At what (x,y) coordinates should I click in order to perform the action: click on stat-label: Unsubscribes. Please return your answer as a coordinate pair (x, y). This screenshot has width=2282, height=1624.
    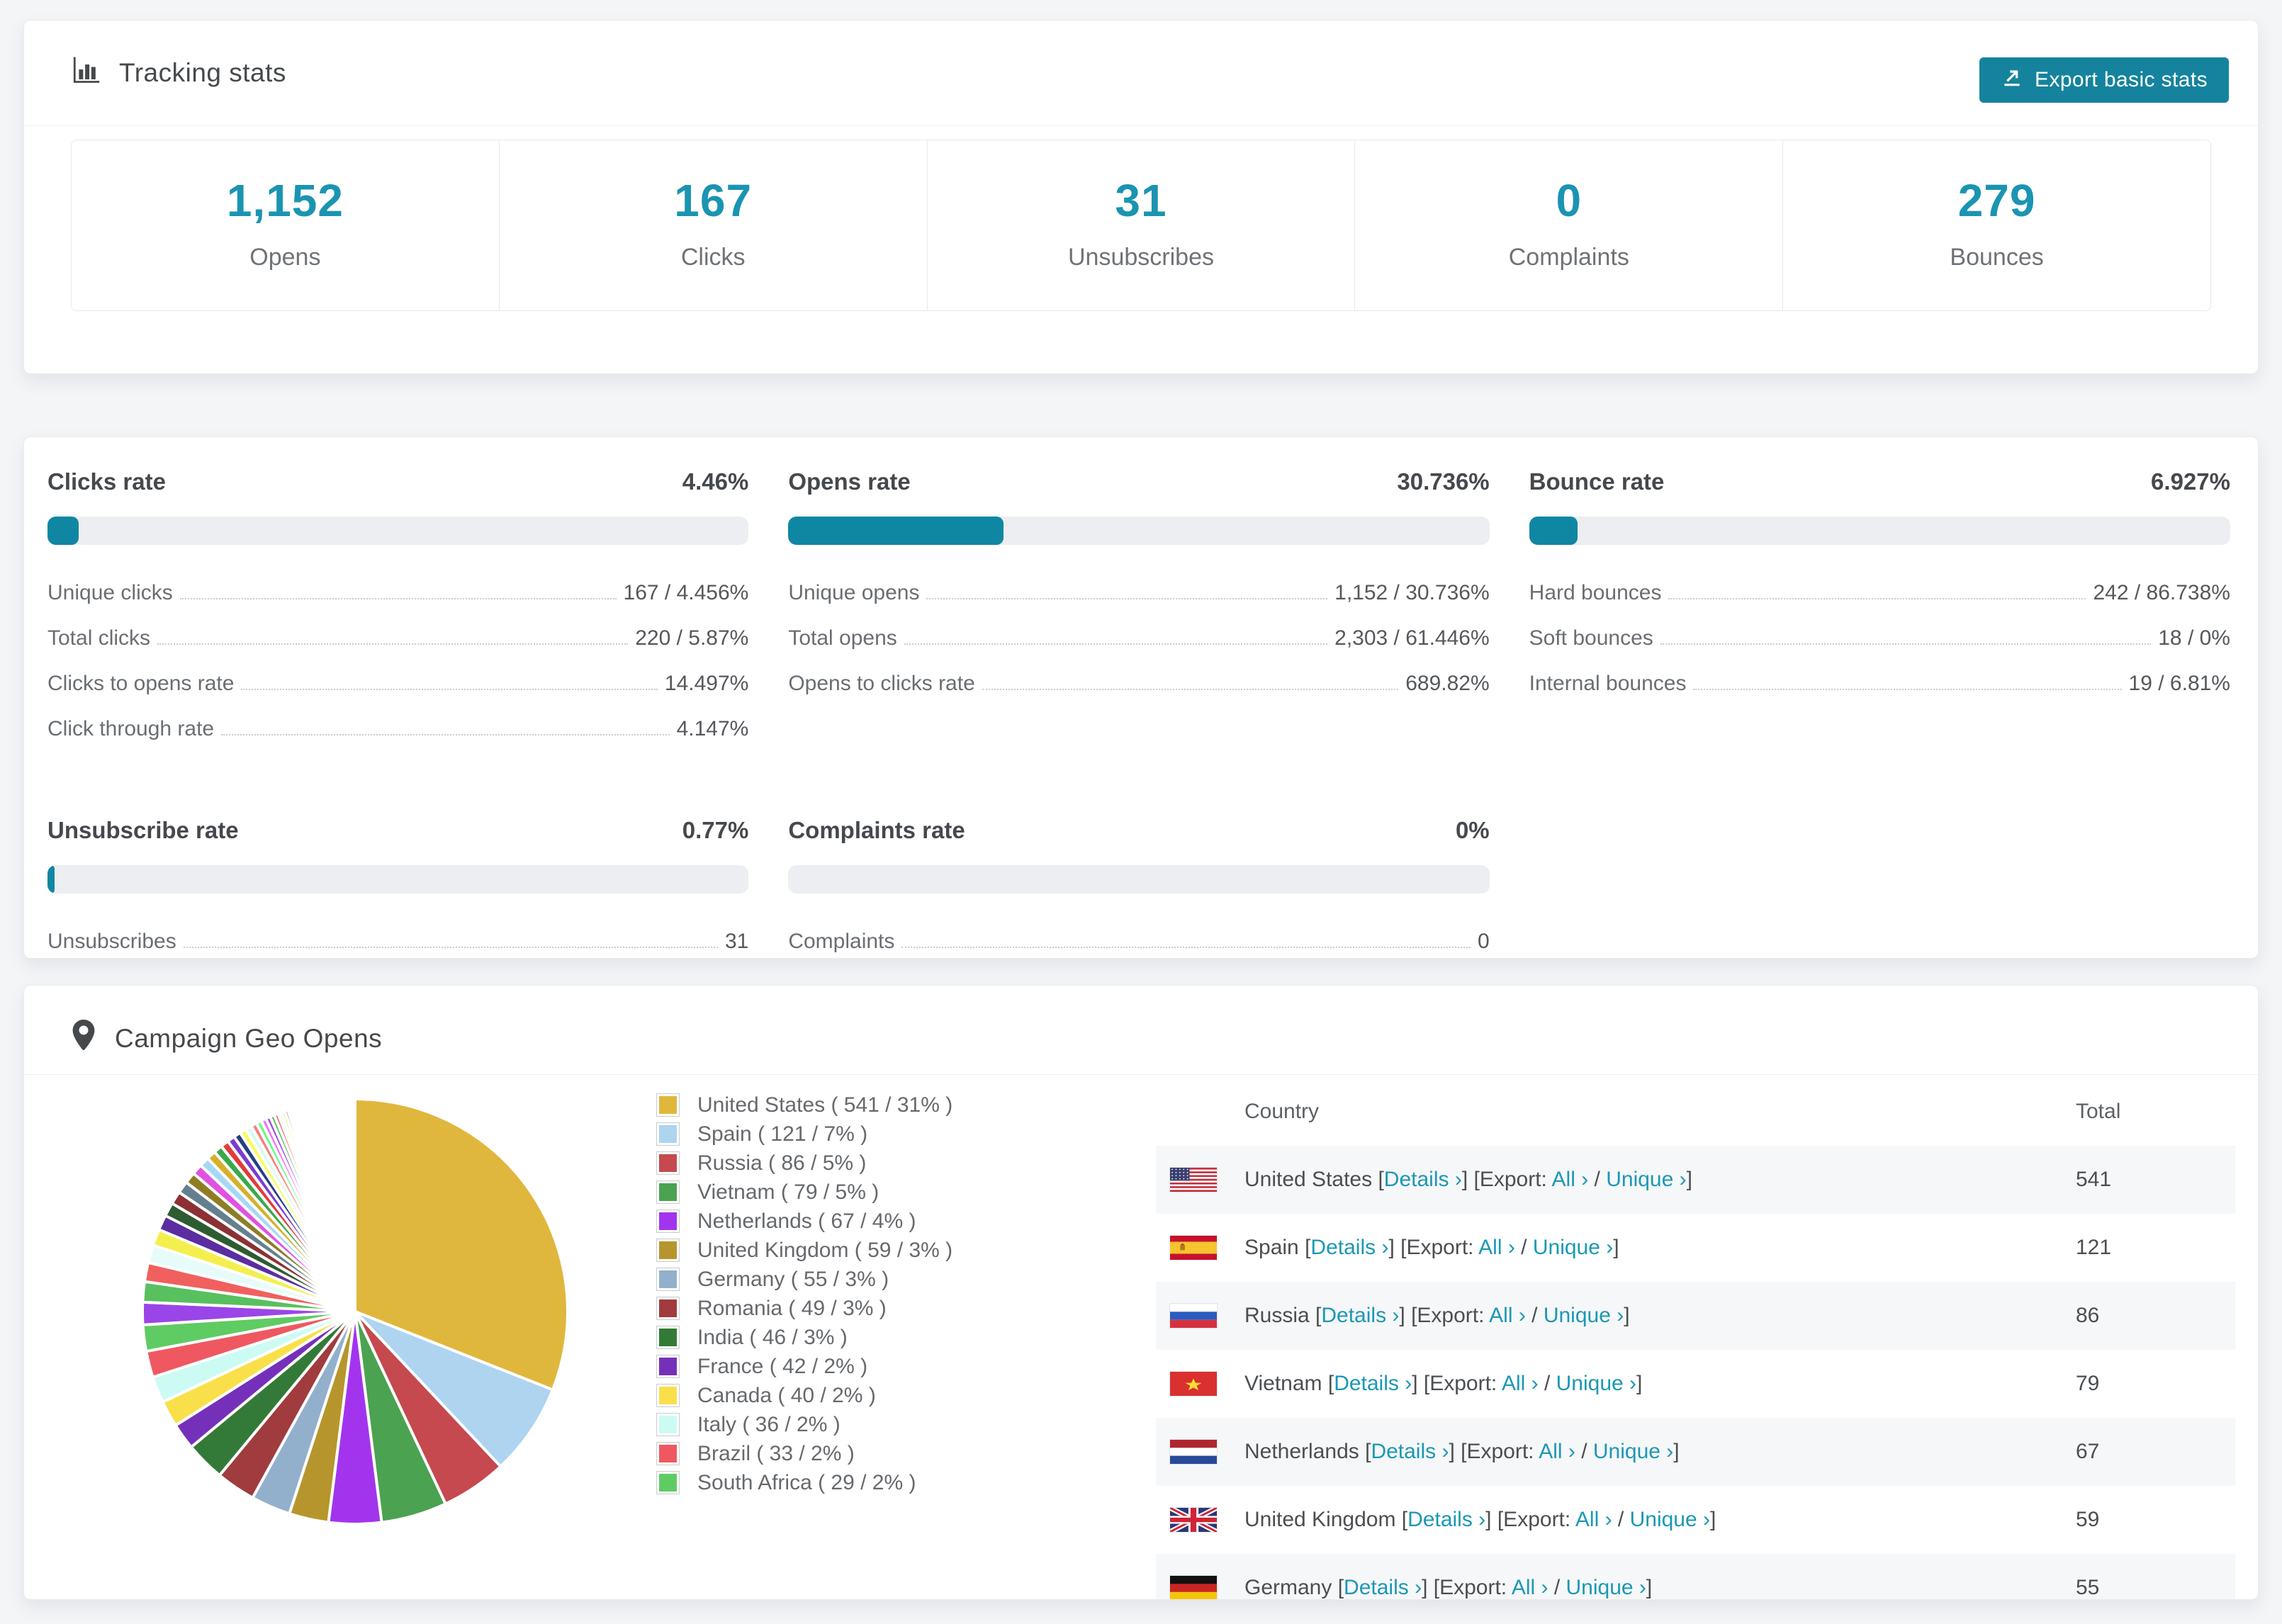
    Looking at the image, I should click on (1141, 258).